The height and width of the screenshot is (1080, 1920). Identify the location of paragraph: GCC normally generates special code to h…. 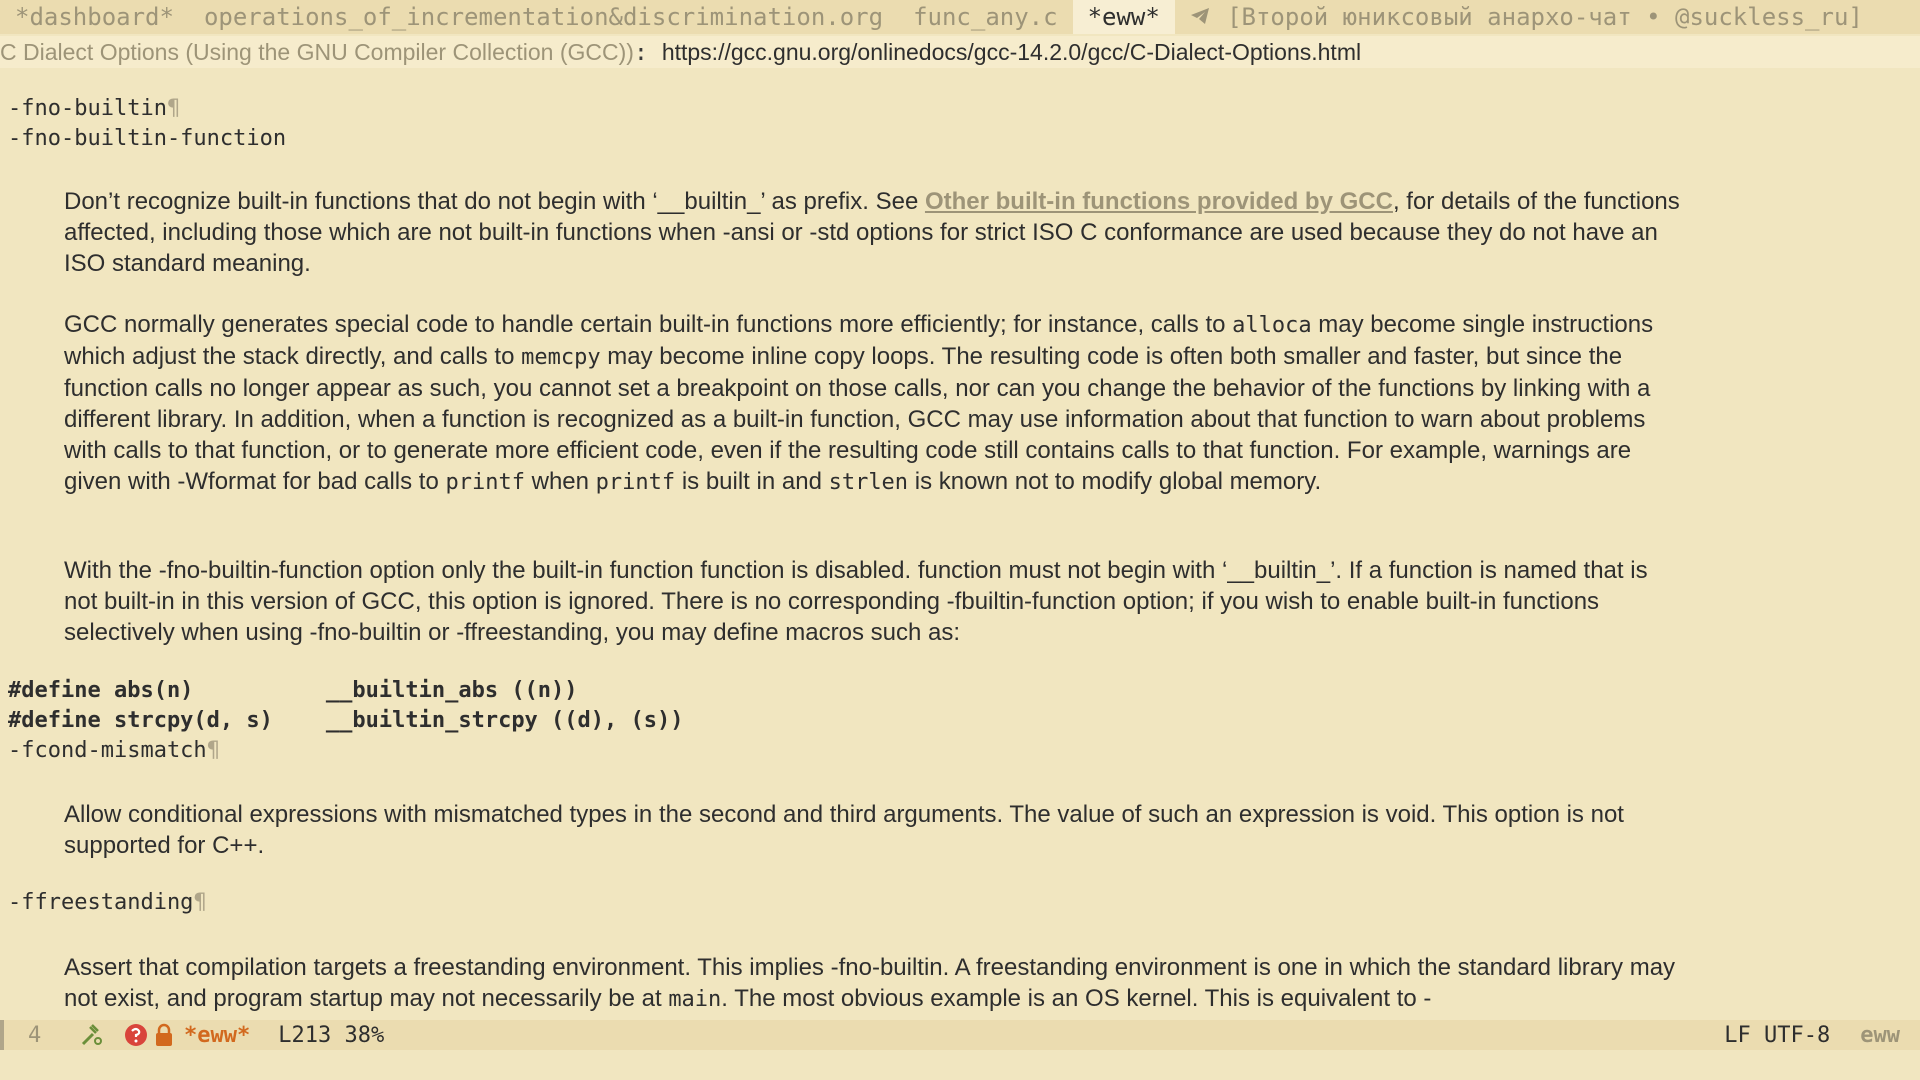
(874, 403).